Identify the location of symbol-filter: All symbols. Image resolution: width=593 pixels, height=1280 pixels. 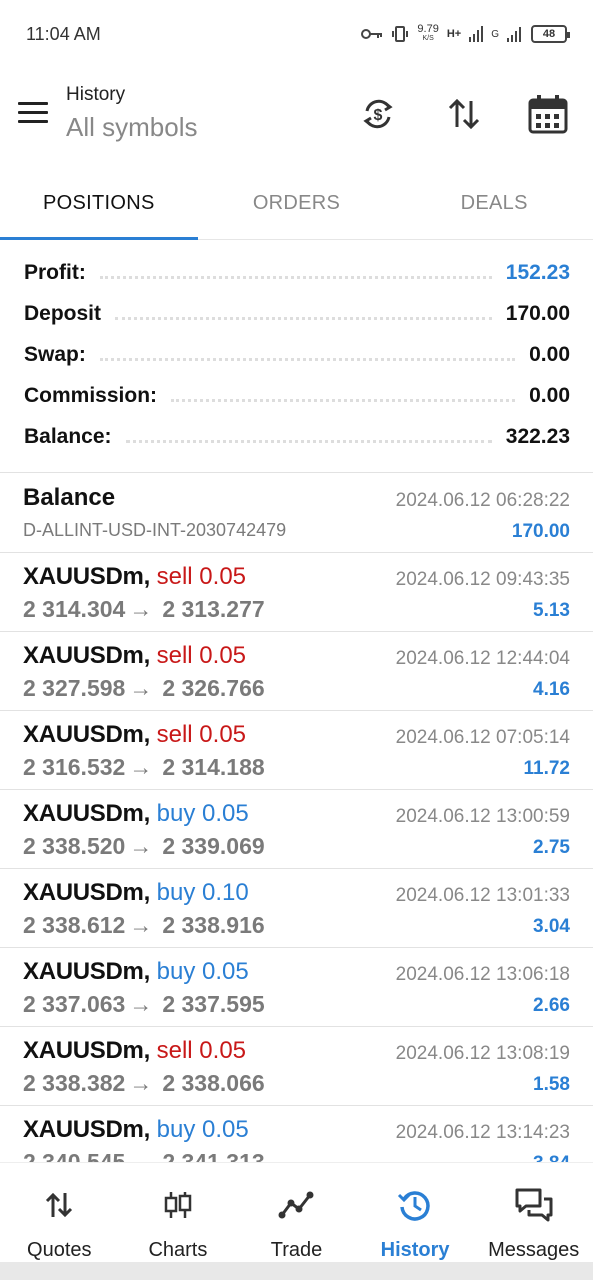
(131, 127).